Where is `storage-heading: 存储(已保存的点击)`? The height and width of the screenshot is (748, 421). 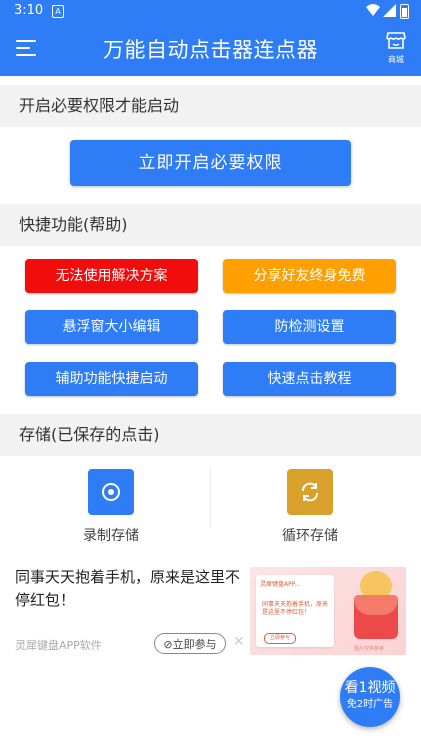
storage-heading: 存储(已保存的点击) is located at coordinates (210, 435).